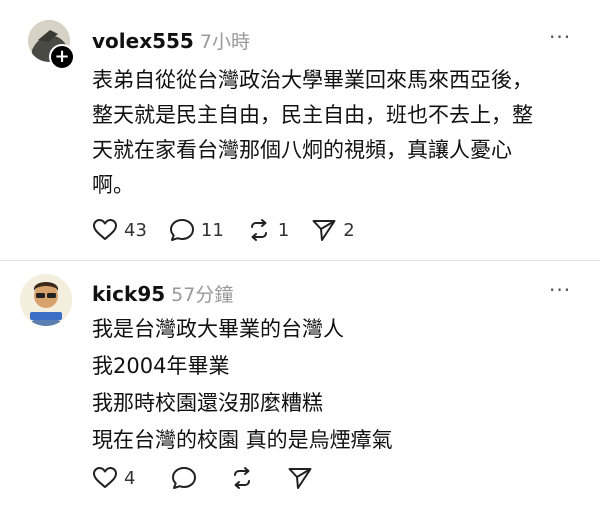  I want to click on post-author: kick95 57分鐘, so click(162, 293).